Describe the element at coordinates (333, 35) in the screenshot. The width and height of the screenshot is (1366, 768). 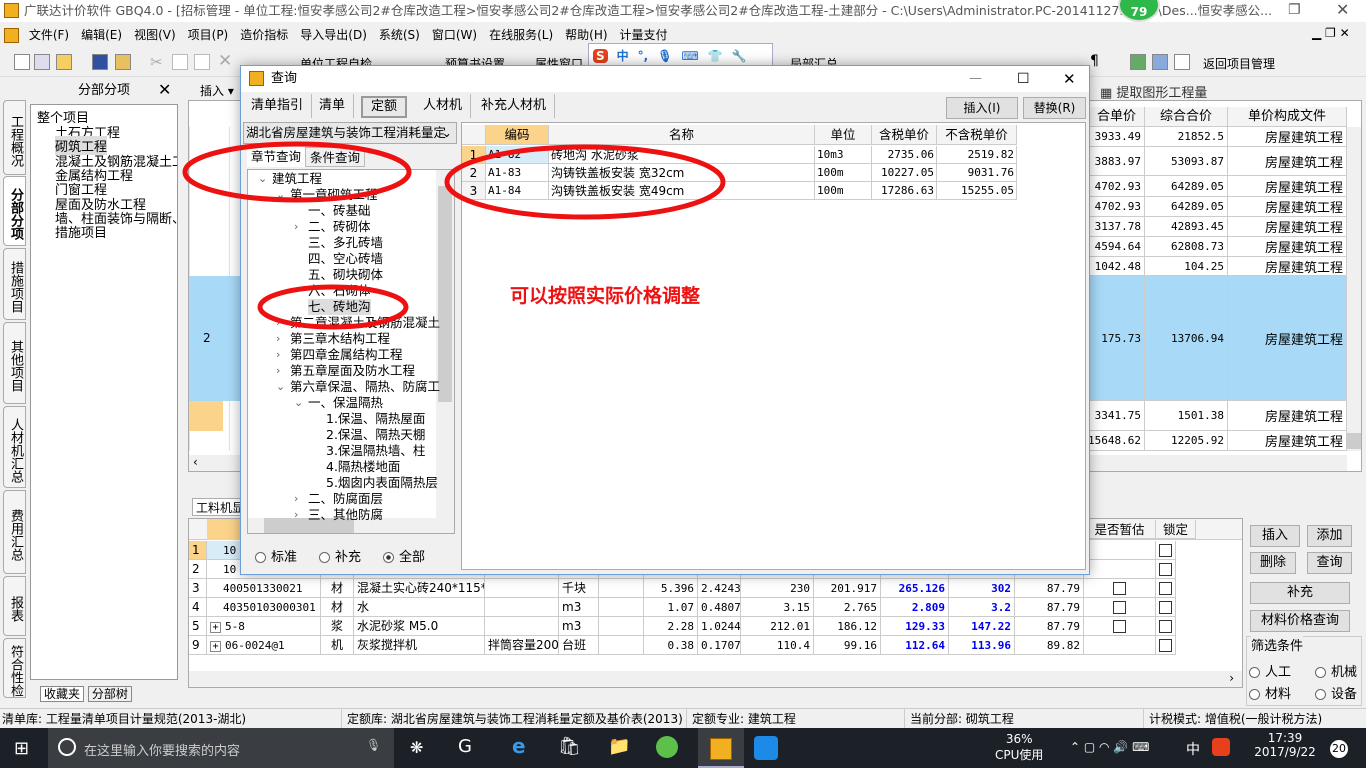
I see `menu-5: 导入导出(D)` at that location.